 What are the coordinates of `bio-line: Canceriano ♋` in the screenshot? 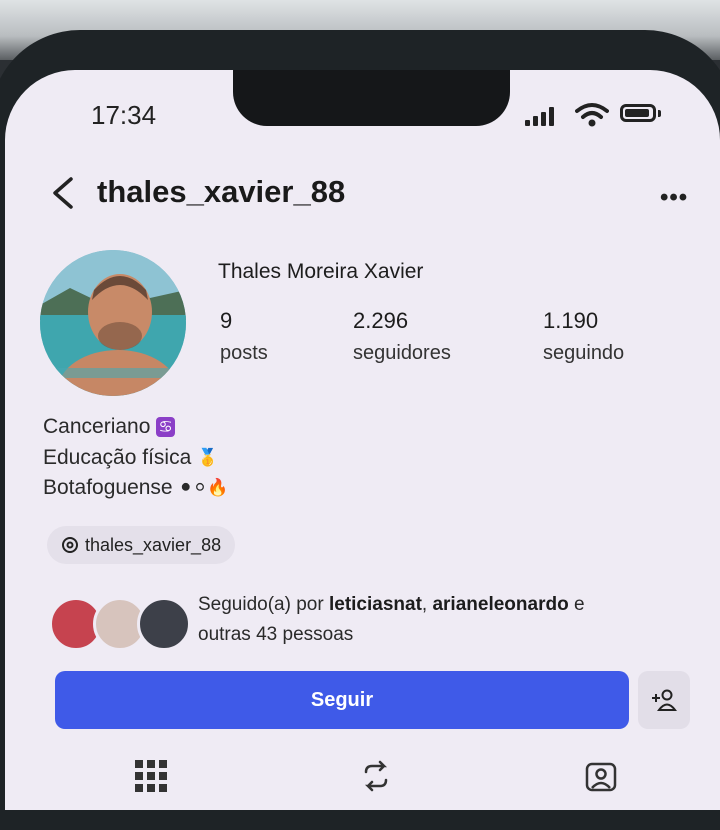 It's located at (109, 427).